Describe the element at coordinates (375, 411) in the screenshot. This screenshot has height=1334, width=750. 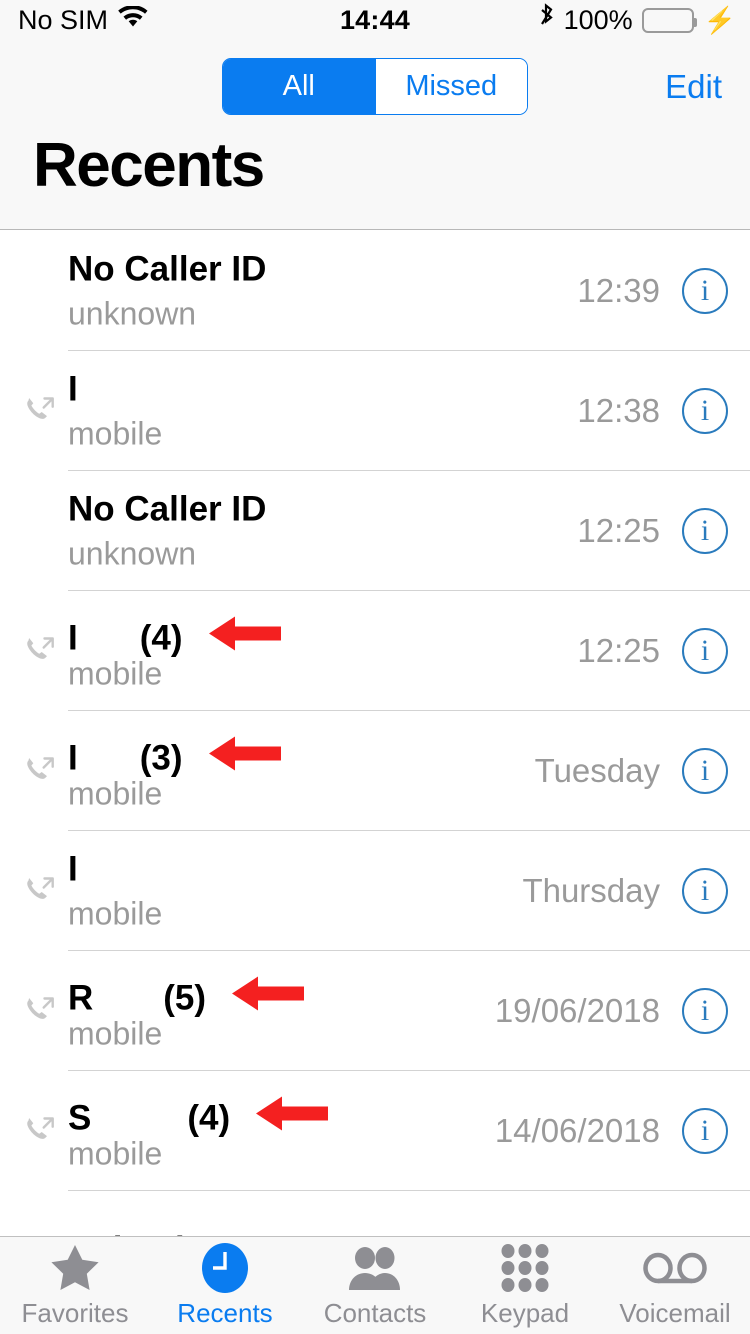
I see `call-row: Imobile 12:38 i` at that location.